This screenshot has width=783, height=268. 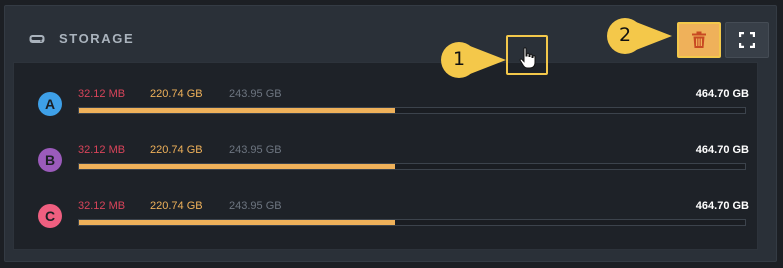 I want to click on fullscreen-button, so click(x=747, y=40).